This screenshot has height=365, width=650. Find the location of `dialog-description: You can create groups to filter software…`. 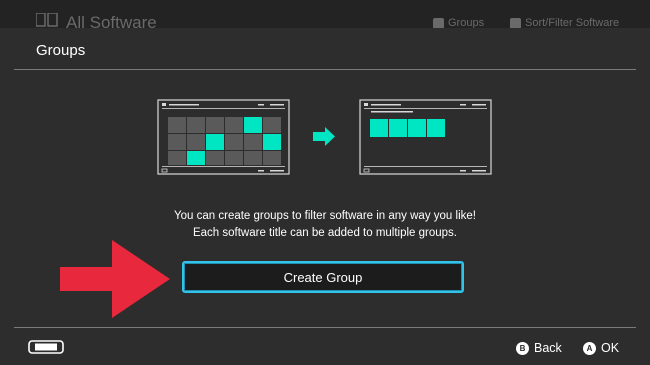

dialog-description: You can create groups to filter software… is located at coordinates (325, 225).